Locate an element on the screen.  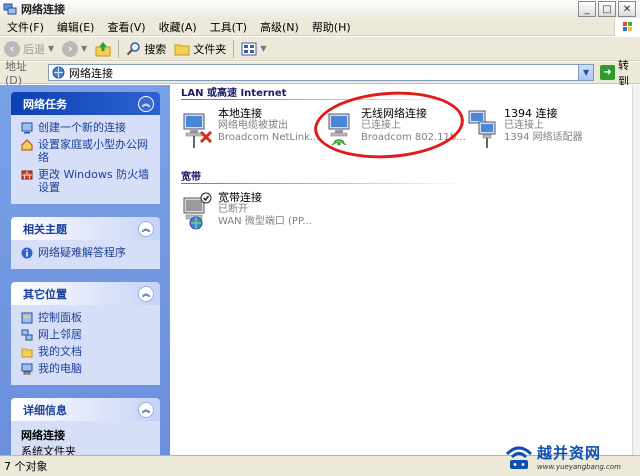
task-home-network: 设置家庭或小型办公网络 is located at coordinates (87, 151).